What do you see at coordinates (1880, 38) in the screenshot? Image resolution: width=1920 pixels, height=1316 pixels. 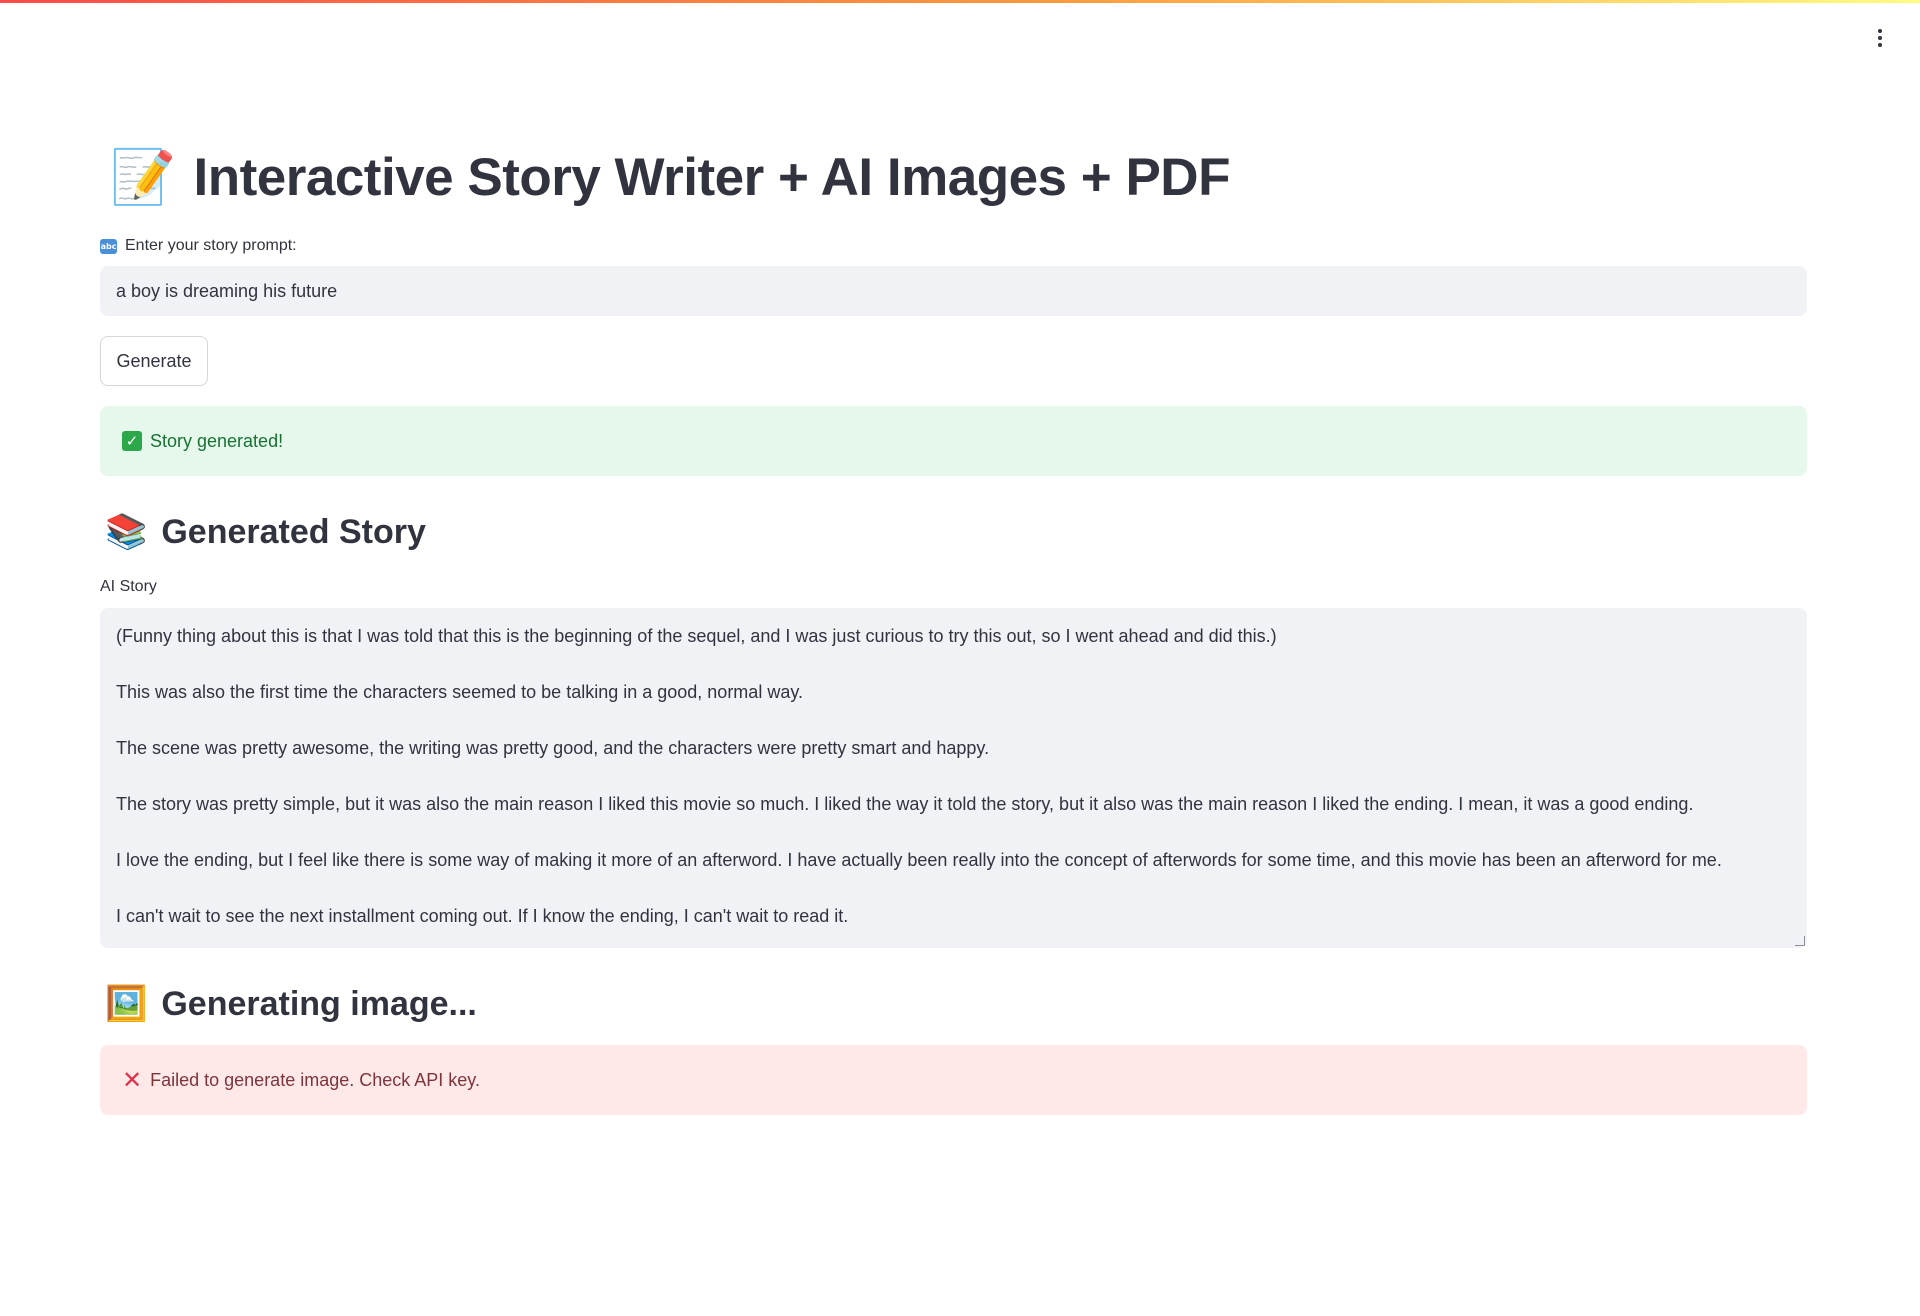 I see `main-menu-button` at bounding box center [1880, 38].